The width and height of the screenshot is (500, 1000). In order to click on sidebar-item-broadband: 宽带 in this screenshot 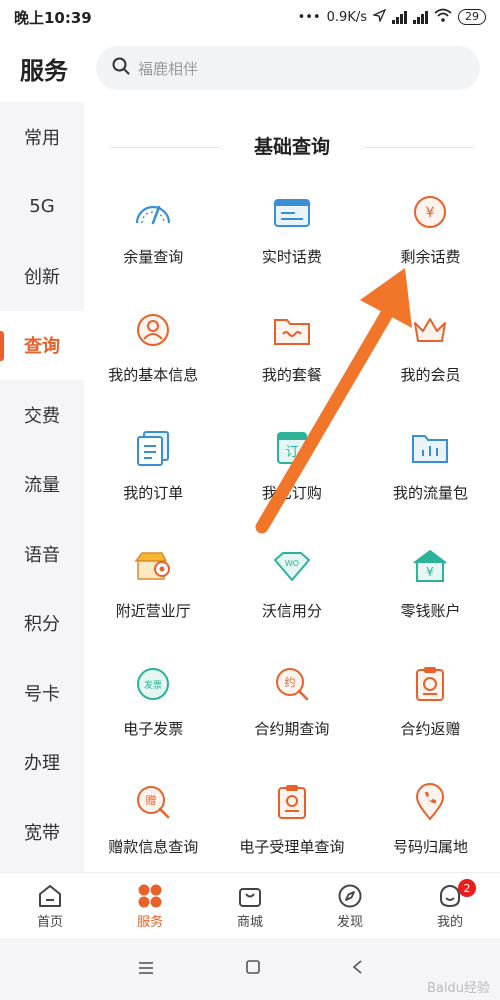, I will do `click(42, 832)`.